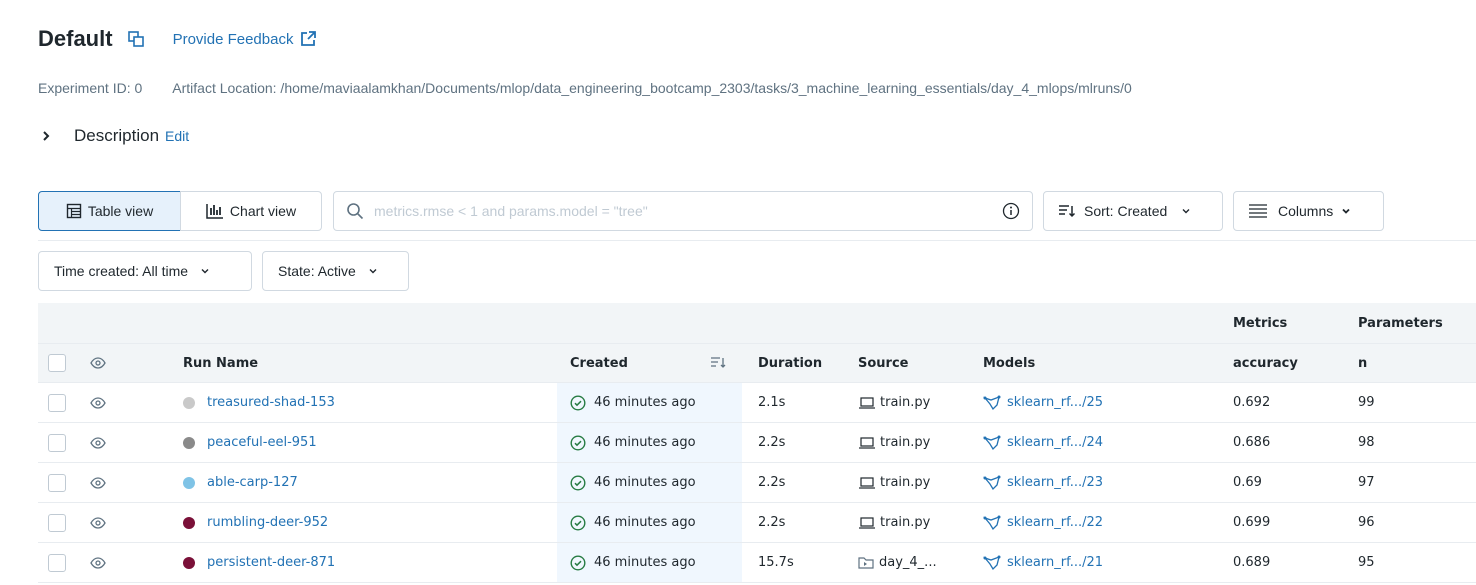  What do you see at coordinates (120, 211) in the screenshot?
I see `table-view-label: Table view` at bounding box center [120, 211].